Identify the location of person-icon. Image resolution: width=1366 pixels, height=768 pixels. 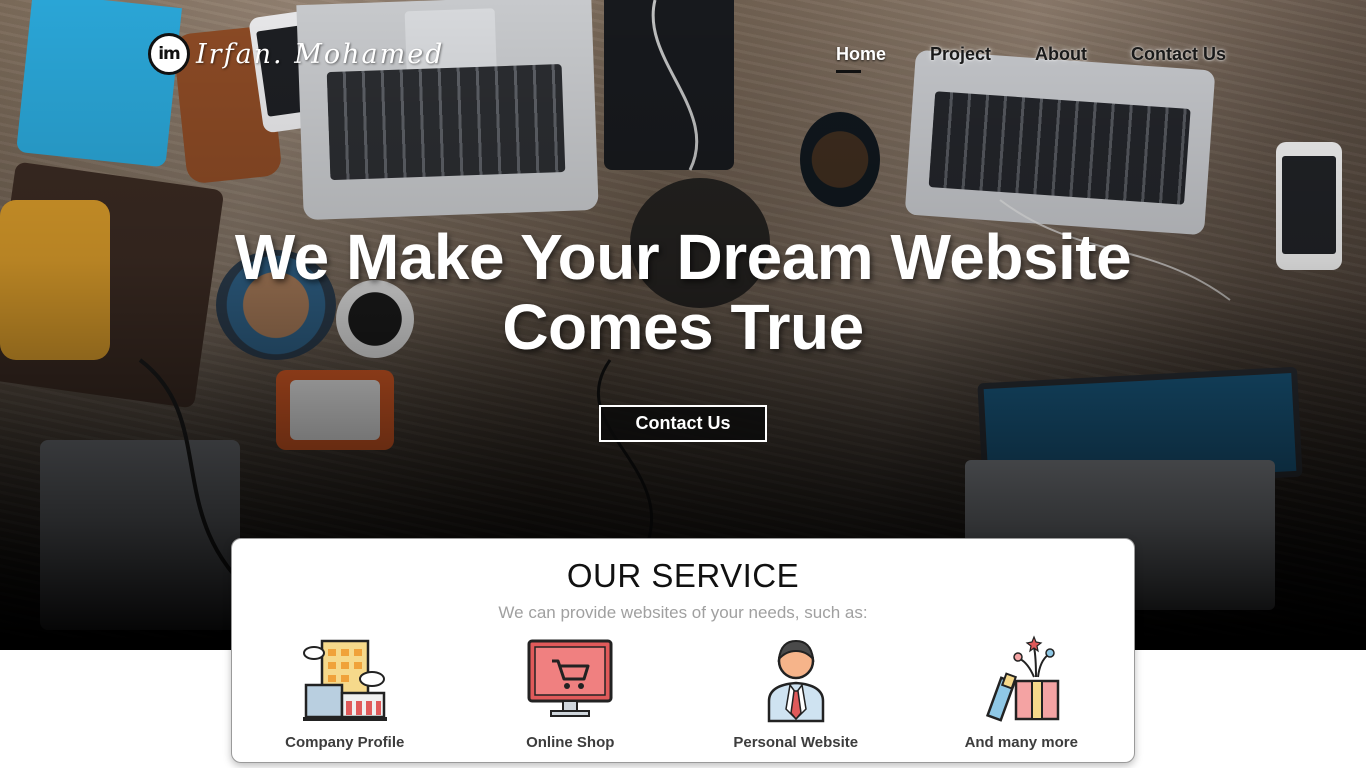
(795, 681).